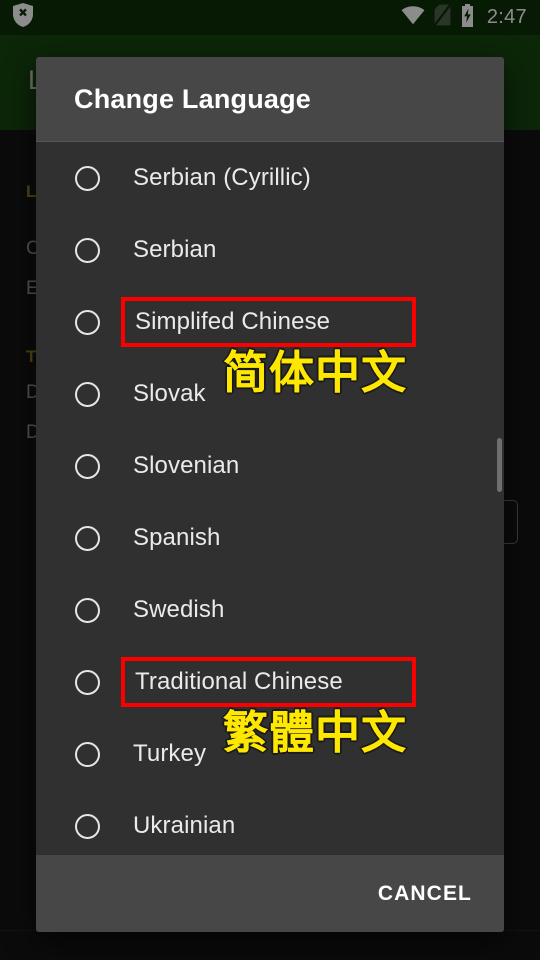  I want to click on annotation-traditional-chinese-fill: 繁體中文, so click(315, 732).